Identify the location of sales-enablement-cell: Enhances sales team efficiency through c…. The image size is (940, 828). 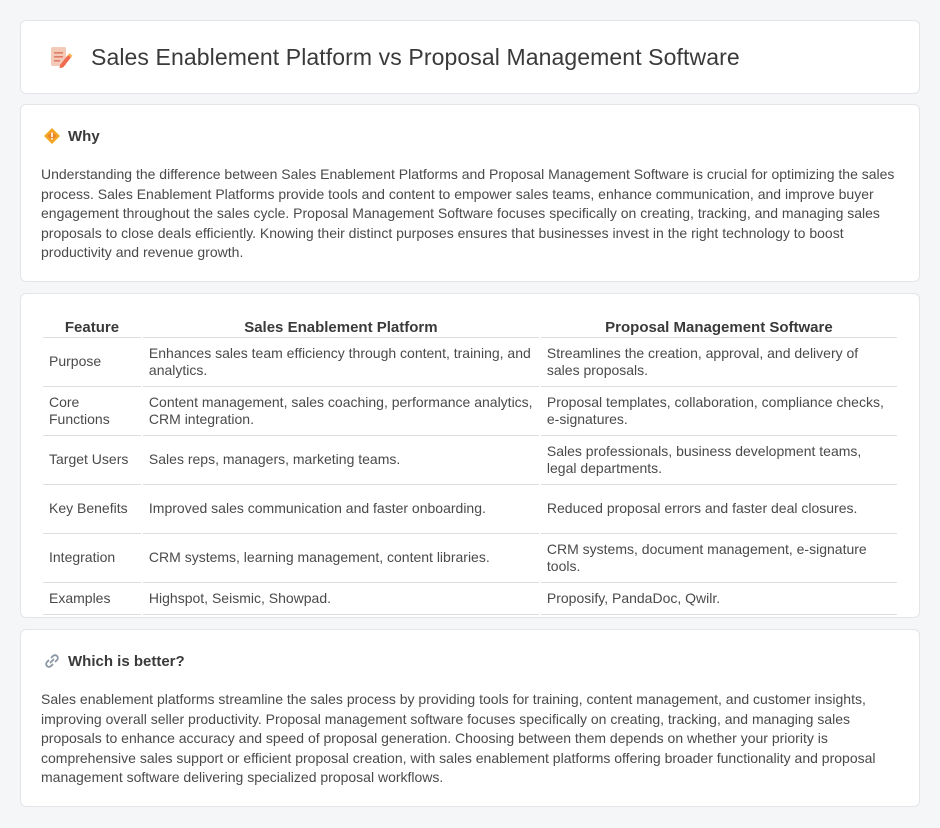
(340, 362).